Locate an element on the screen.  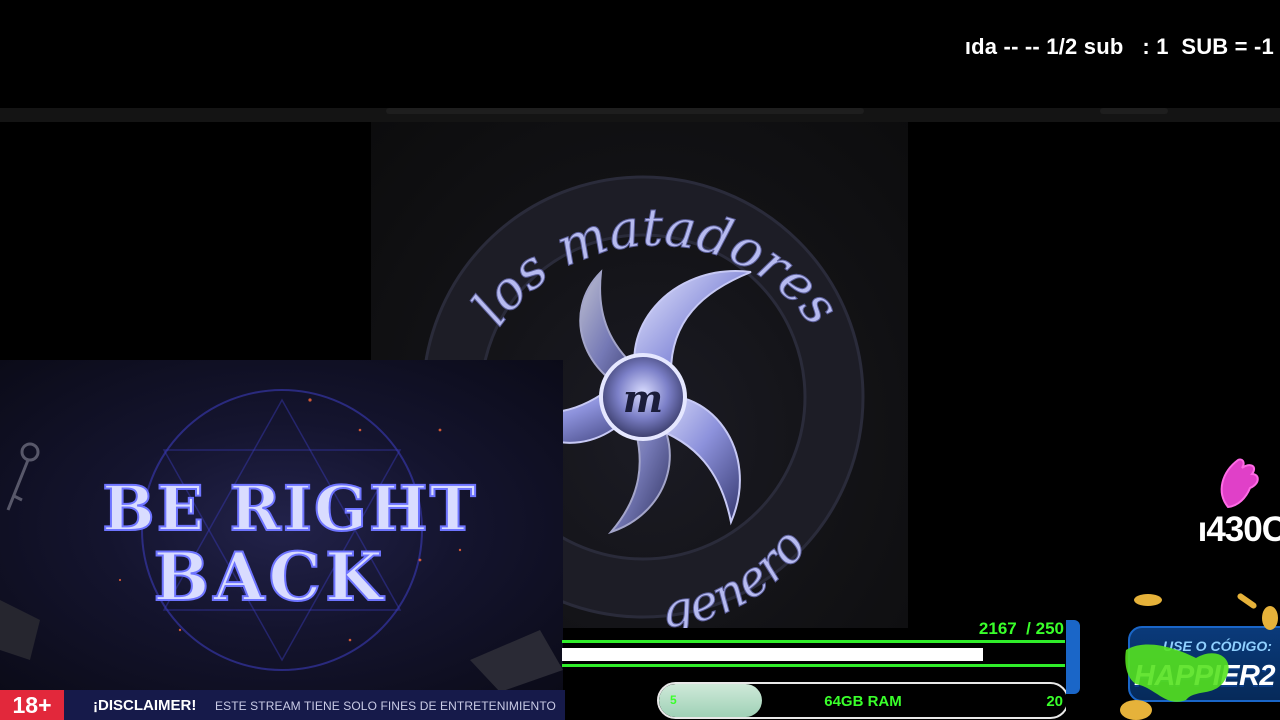
address-bar is located at coordinates (625, 111).